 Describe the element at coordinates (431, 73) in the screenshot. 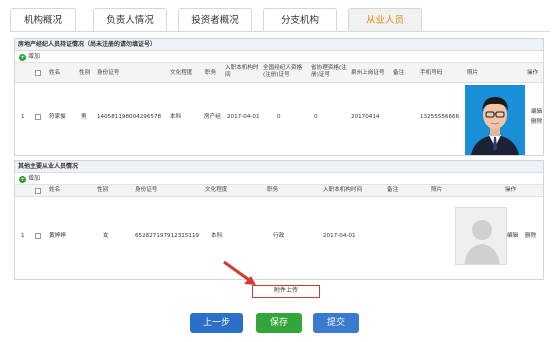

I see `header-phone: 手机号码` at that location.